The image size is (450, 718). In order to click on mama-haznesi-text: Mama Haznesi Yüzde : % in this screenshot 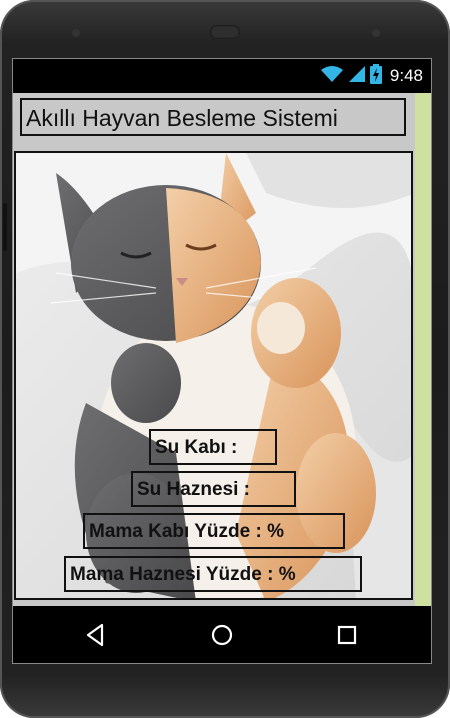, I will do `click(183, 574)`.